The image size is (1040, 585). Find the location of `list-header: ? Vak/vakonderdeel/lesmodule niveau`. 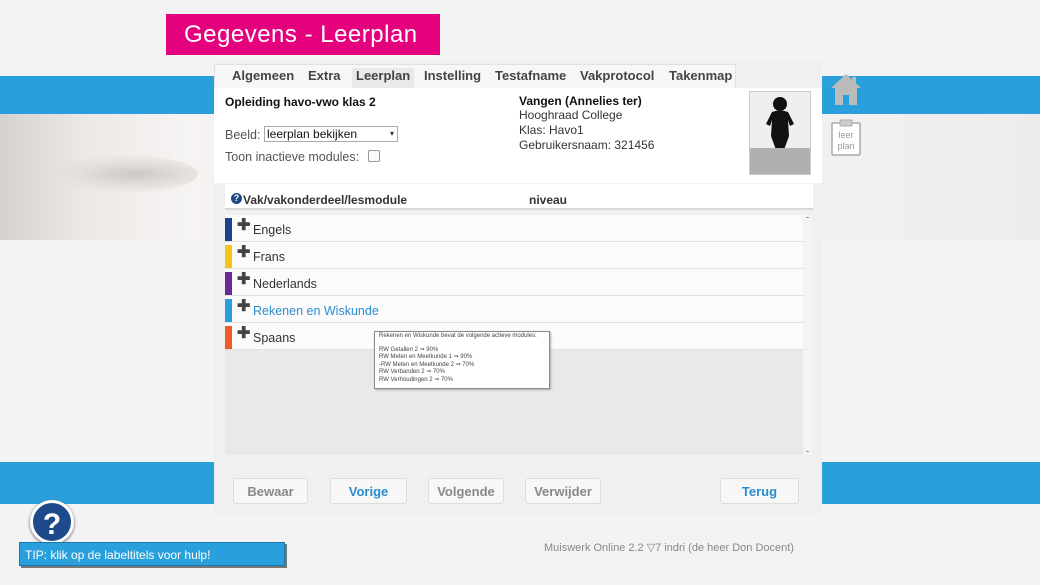

list-header: ? Vak/vakonderdeel/lesmodule niveau is located at coordinates (519, 197).